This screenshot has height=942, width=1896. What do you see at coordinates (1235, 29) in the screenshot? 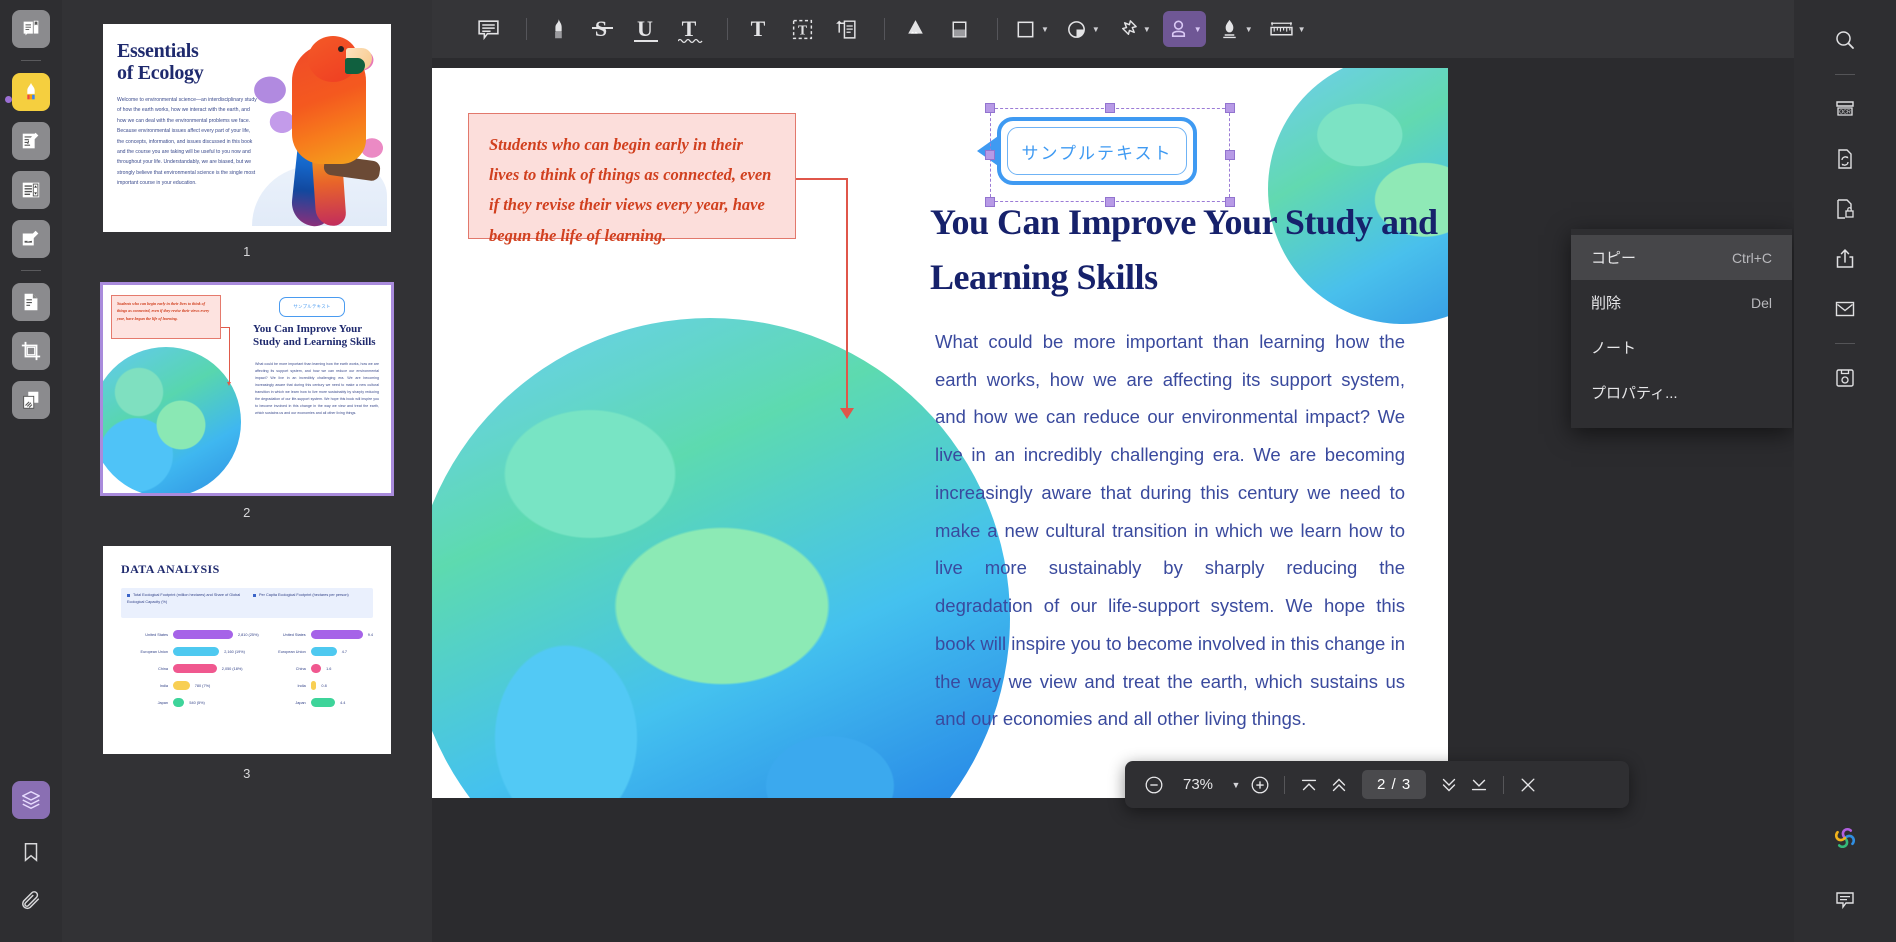
I see `signature-tool: ▼` at bounding box center [1235, 29].